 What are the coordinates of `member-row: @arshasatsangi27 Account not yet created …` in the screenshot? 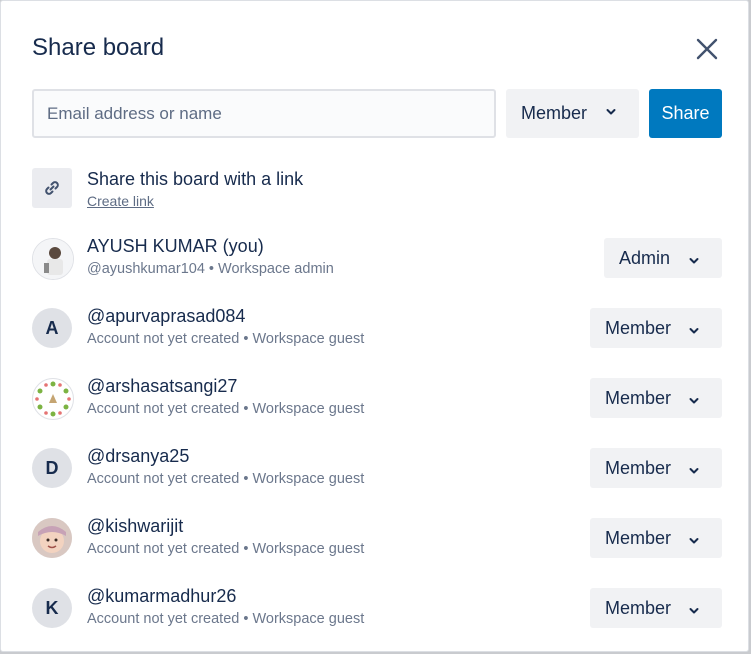 It's located at (374, 407).